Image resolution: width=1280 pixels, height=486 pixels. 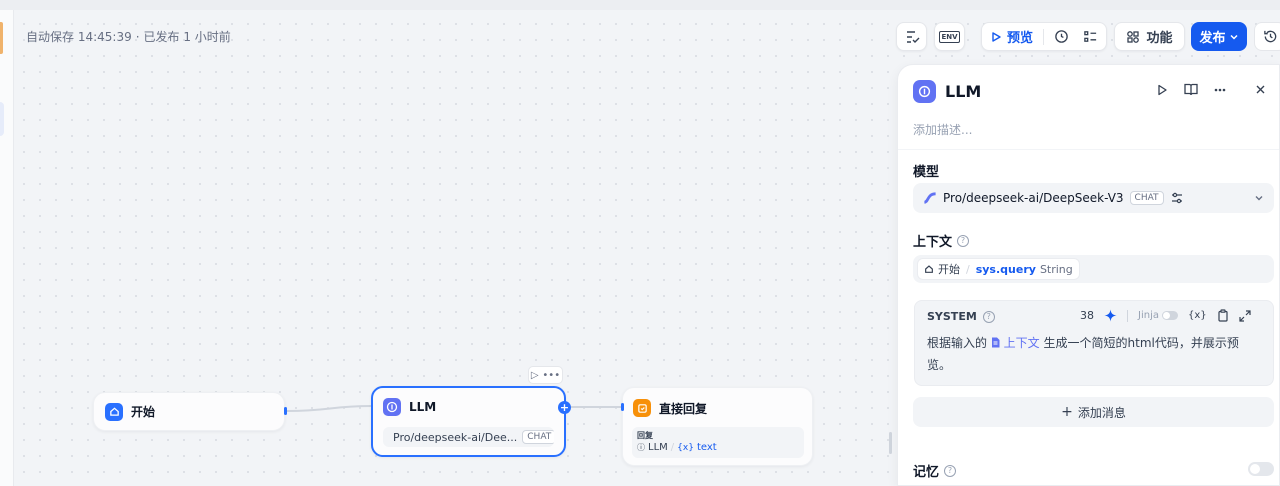 What do you see at coordinates (1093, 412) in the screenshot?
I see `add-message-button: + 添加消息` at bounding box center [1093, 412].